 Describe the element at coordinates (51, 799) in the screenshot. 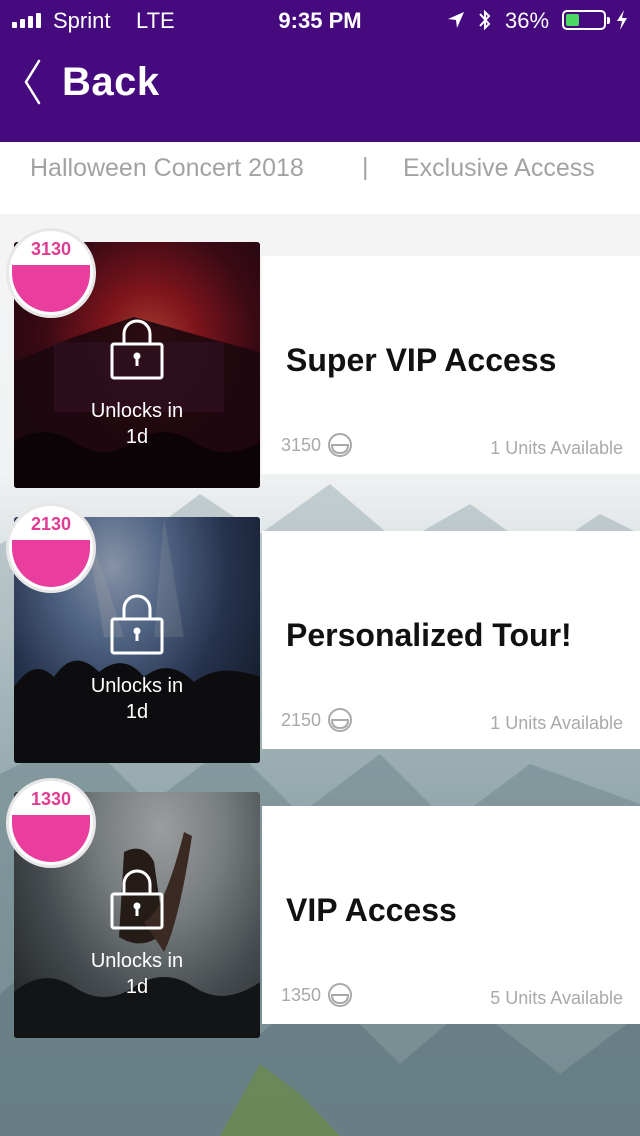

I see `badge-points: 1330` at that location.